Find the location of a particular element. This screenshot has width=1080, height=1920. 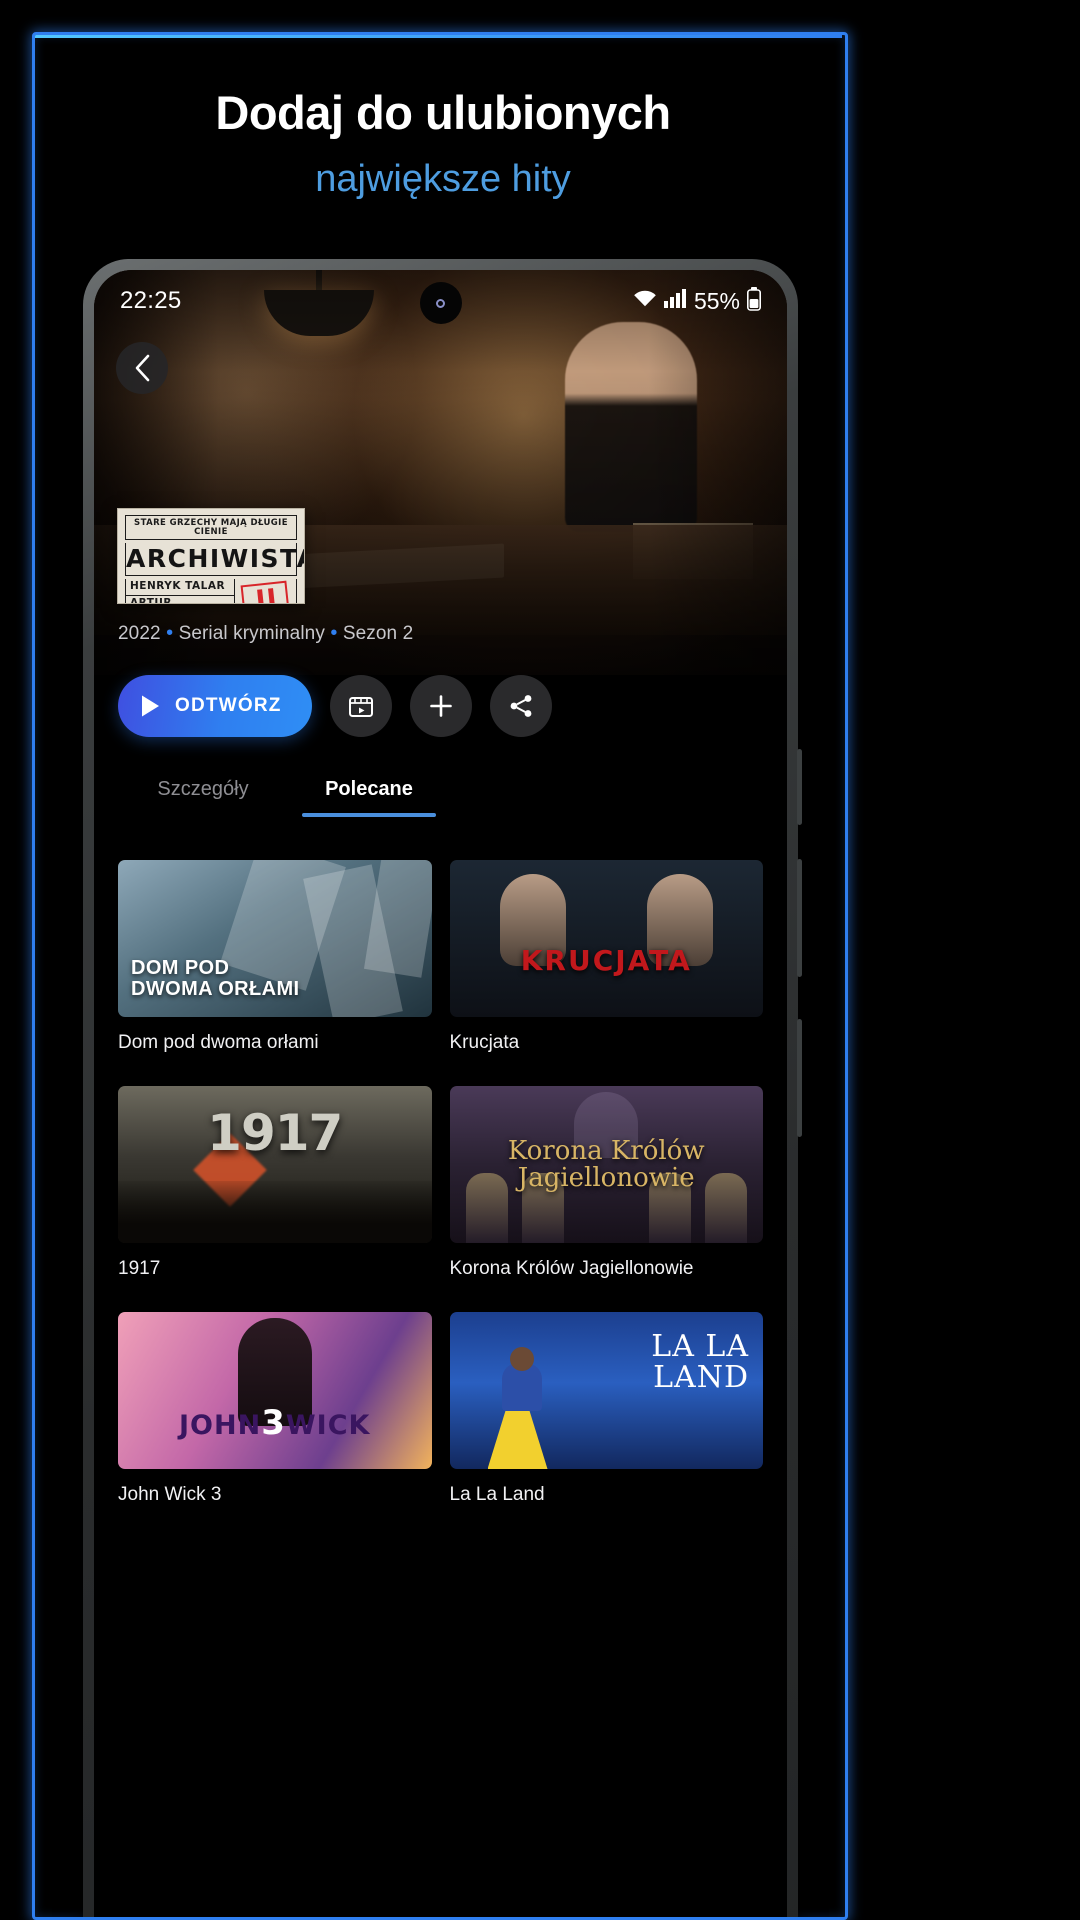

thumbnail-art-text: JOHN3WICK is located at coordinates (275, 1423).